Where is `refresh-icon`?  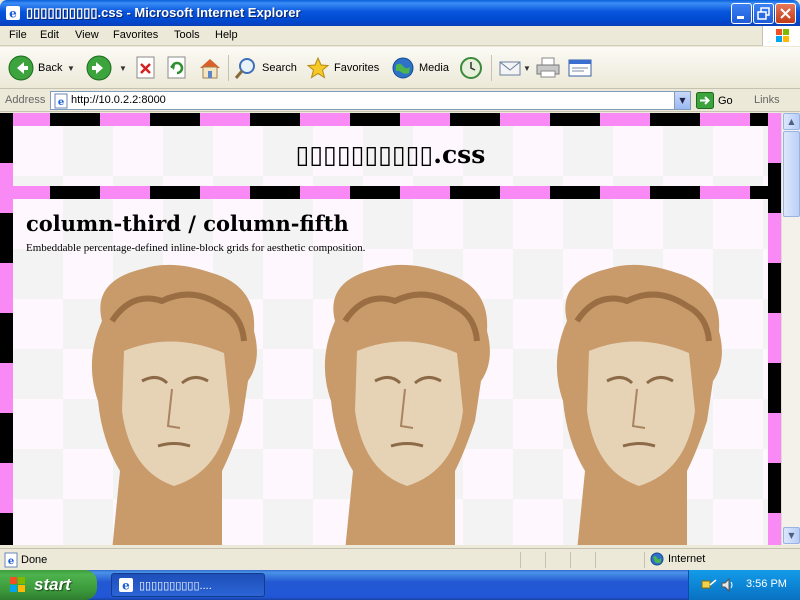
refresh-icon is located at coordinates (176, 67).